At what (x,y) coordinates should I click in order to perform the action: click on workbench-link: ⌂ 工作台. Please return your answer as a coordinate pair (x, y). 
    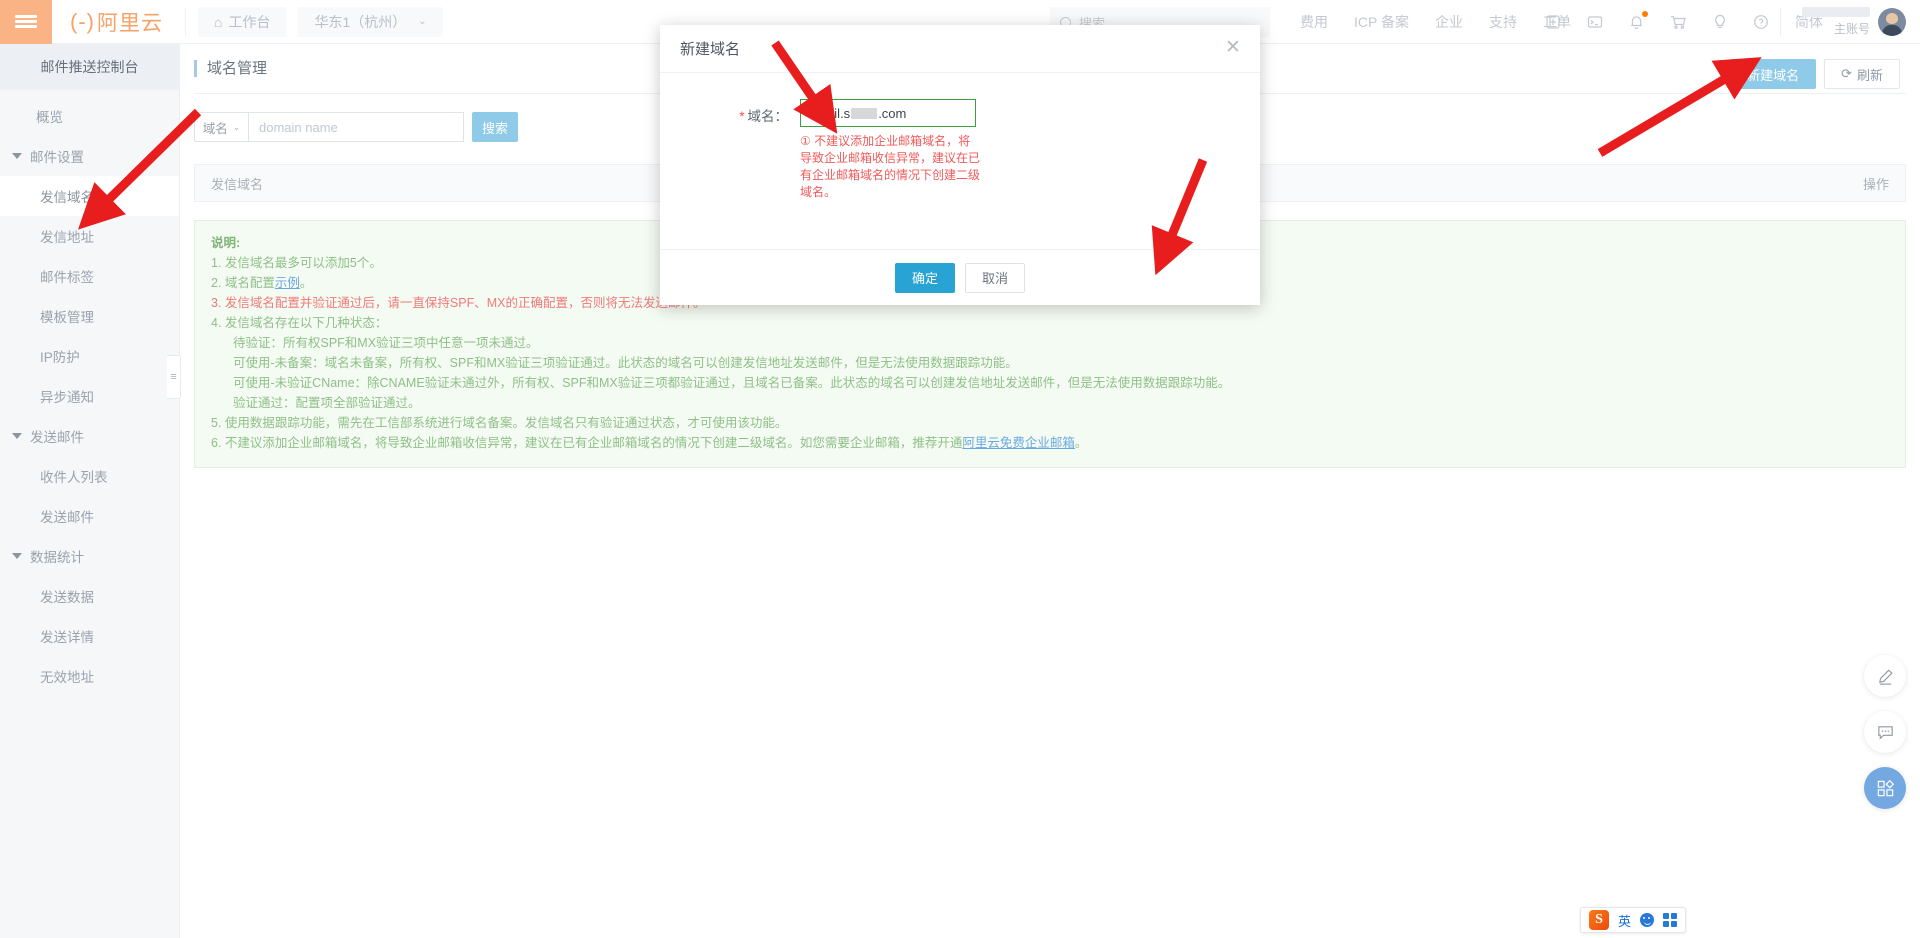
    Looking at the image, I should click on (242, 21).